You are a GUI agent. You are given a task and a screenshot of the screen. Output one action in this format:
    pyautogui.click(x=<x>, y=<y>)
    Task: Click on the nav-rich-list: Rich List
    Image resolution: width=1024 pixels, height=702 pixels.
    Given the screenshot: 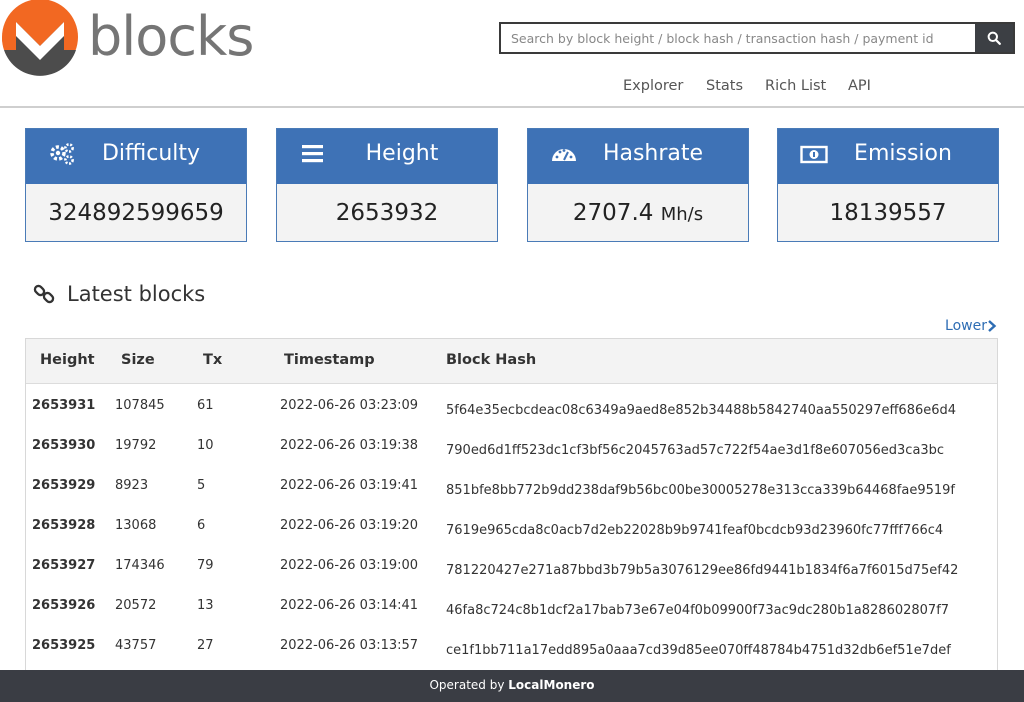 What is the action you would take?
    pyautogui.click(x=795, y=86)
    